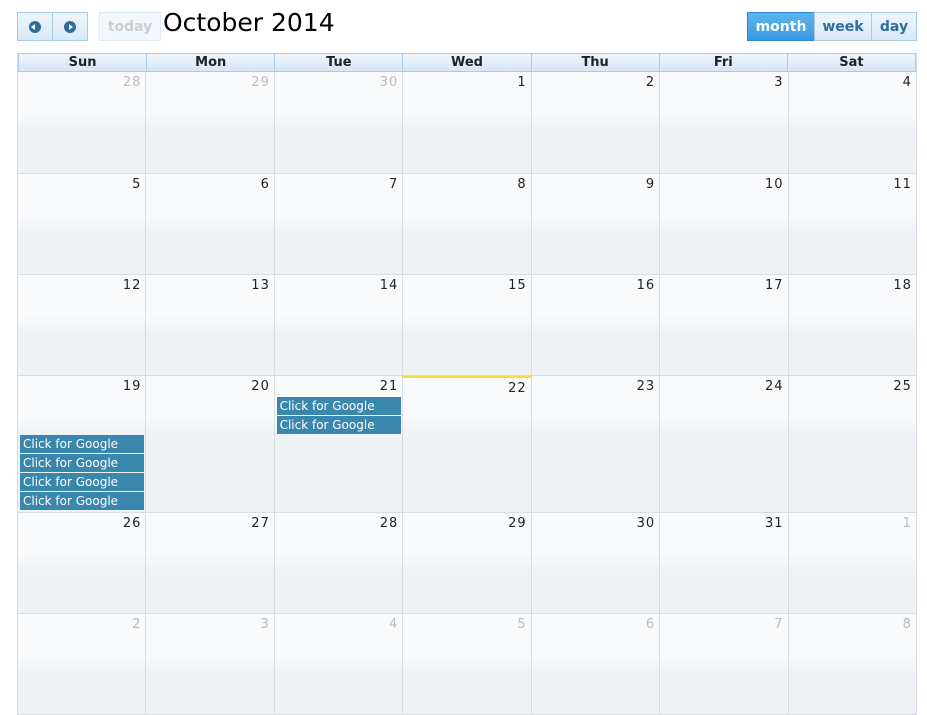  I want to click on day-cell: 10, so click(723, 224).